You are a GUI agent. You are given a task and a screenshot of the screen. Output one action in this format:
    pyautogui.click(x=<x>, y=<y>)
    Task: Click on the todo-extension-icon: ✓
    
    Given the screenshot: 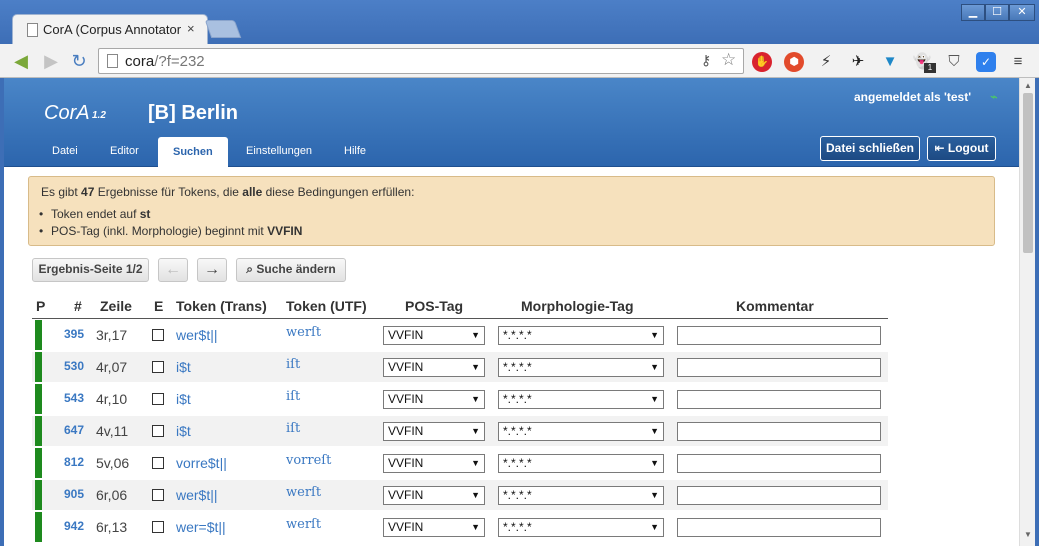 What is the action you would take?
    pyautogui.click(x=986, y=62)
    